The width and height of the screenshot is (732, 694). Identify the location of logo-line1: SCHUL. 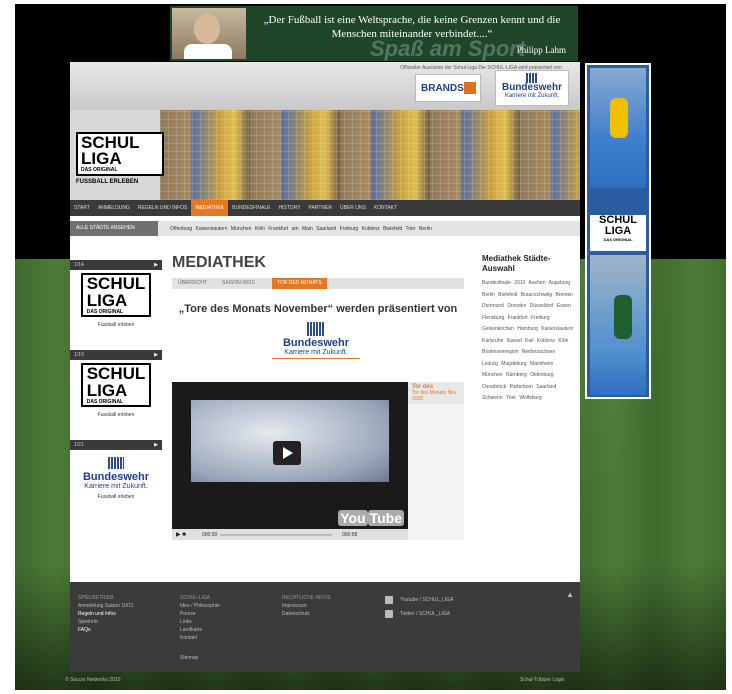
(116, 283).